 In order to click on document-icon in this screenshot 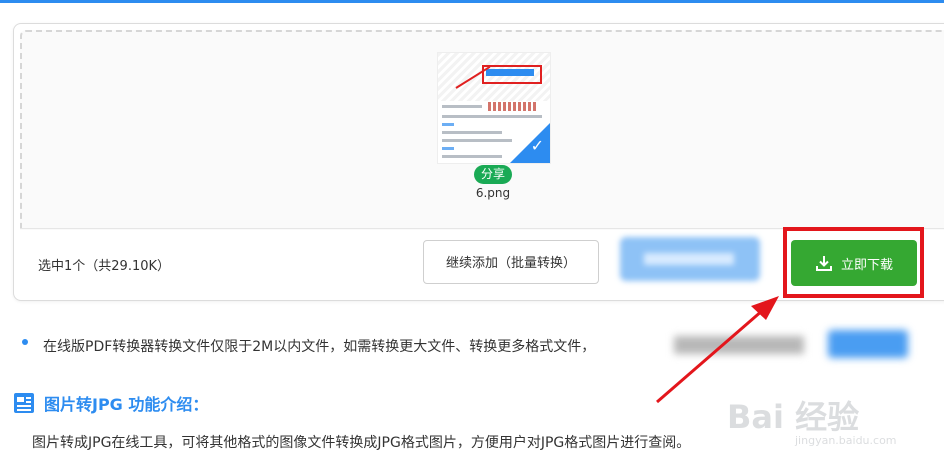, I will do `click(24, 403)`.